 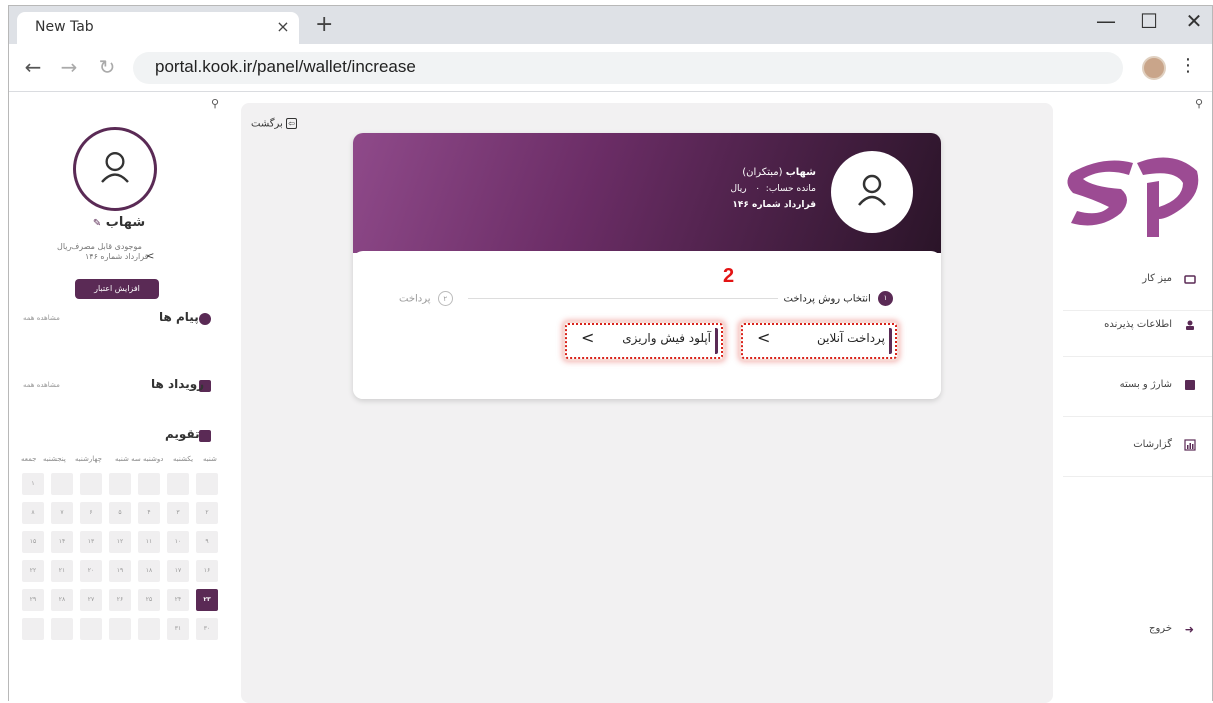 I want to click on back-link: ⇦ برگشت, so click(x=274, y=124).